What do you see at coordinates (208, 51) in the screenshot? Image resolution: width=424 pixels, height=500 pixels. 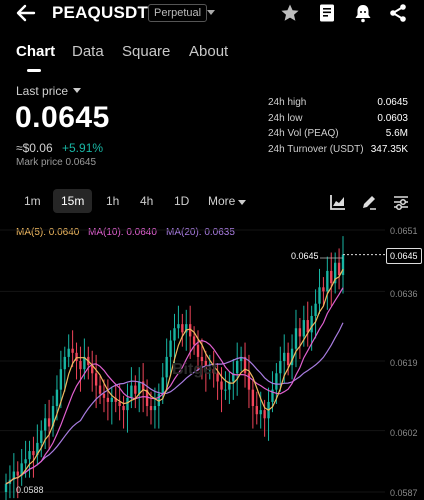 I see `tab-about: About` at bounding box center [208, 51].